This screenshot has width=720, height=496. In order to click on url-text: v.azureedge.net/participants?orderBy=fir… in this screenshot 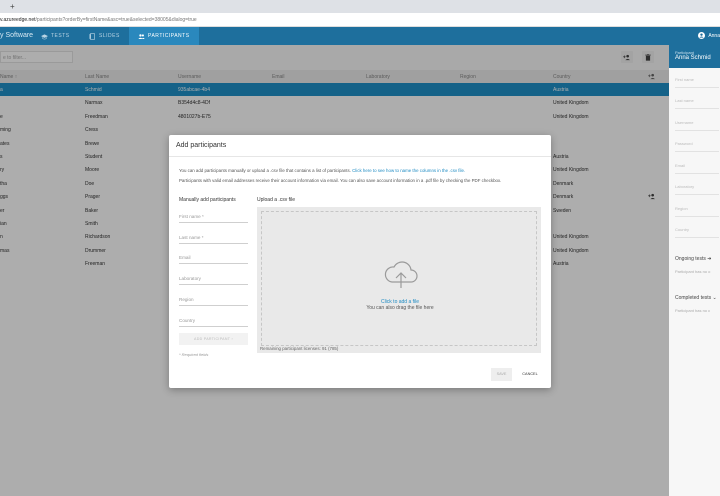, I will do `click(98, 20)`.